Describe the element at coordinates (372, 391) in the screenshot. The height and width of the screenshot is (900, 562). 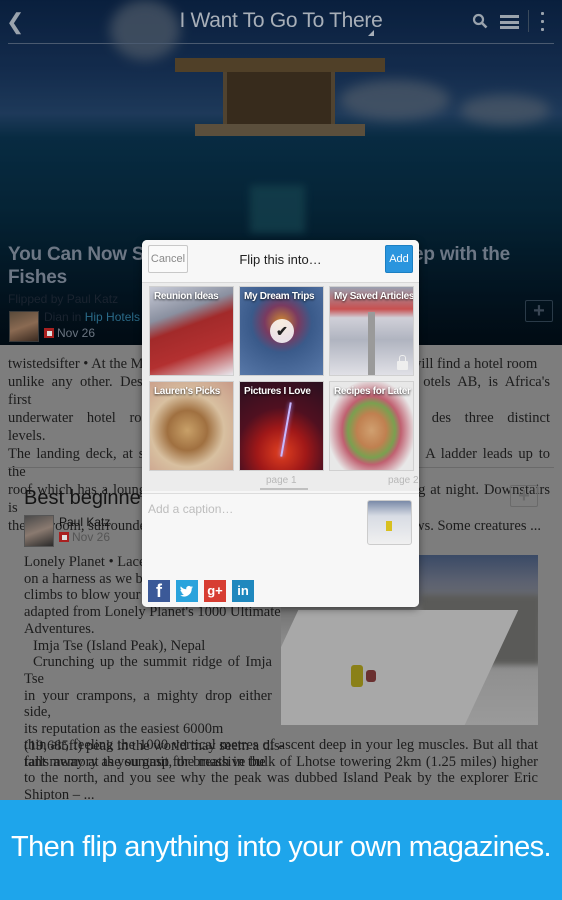
I see `magazine-name: Recipes for Later` at that location.